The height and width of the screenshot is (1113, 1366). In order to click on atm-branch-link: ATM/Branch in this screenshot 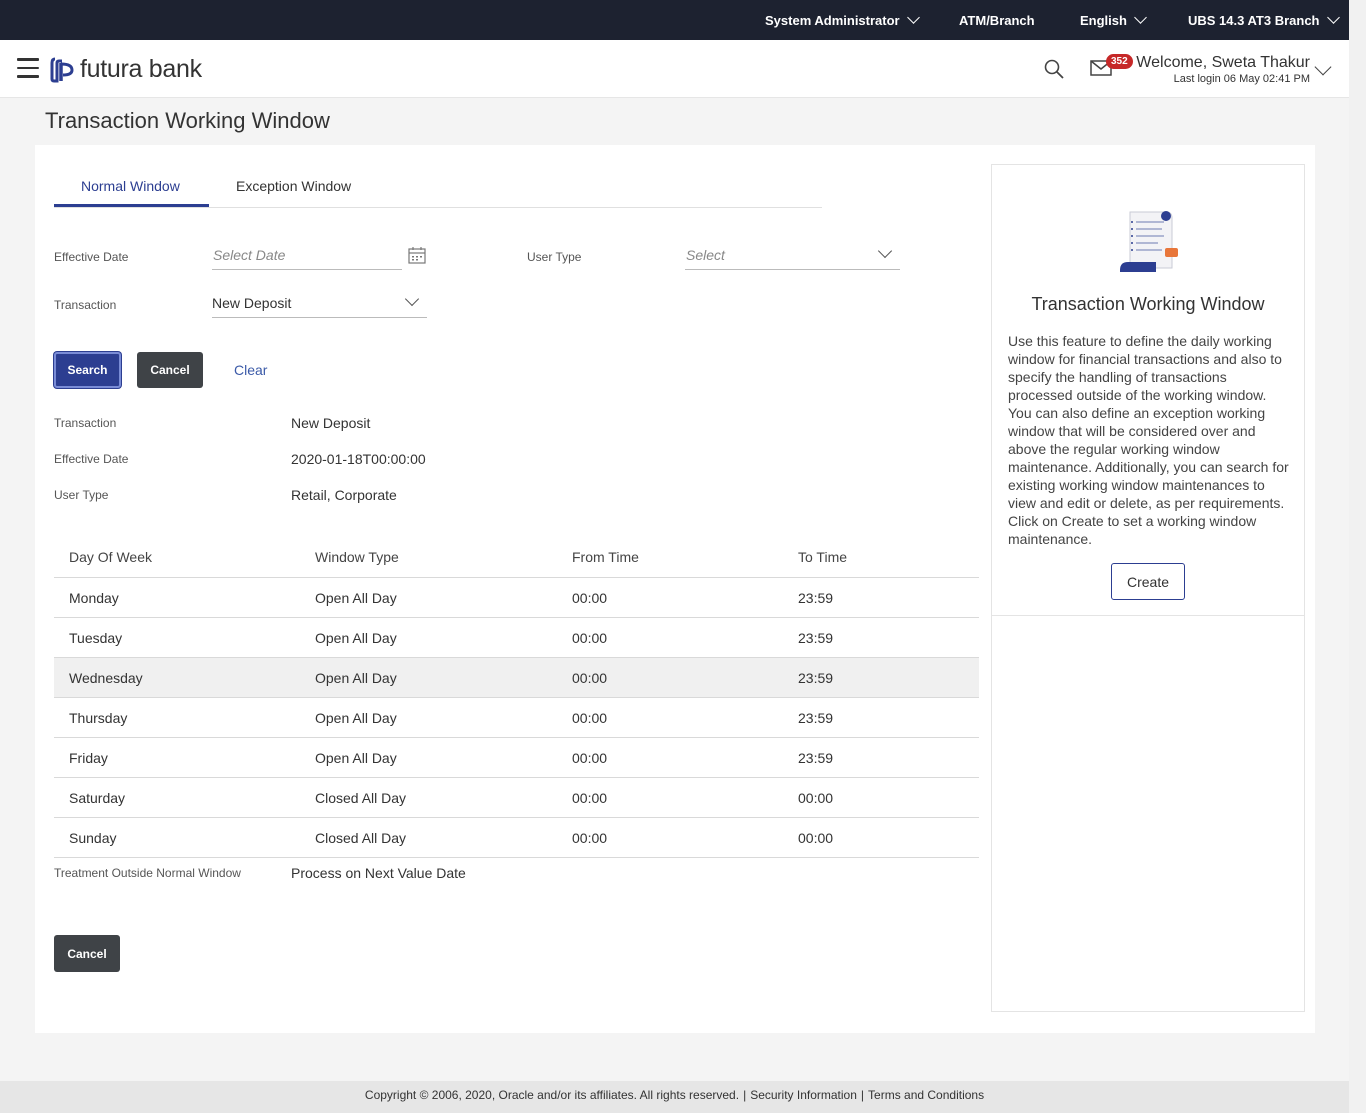, I will do `click(997, 20)`.